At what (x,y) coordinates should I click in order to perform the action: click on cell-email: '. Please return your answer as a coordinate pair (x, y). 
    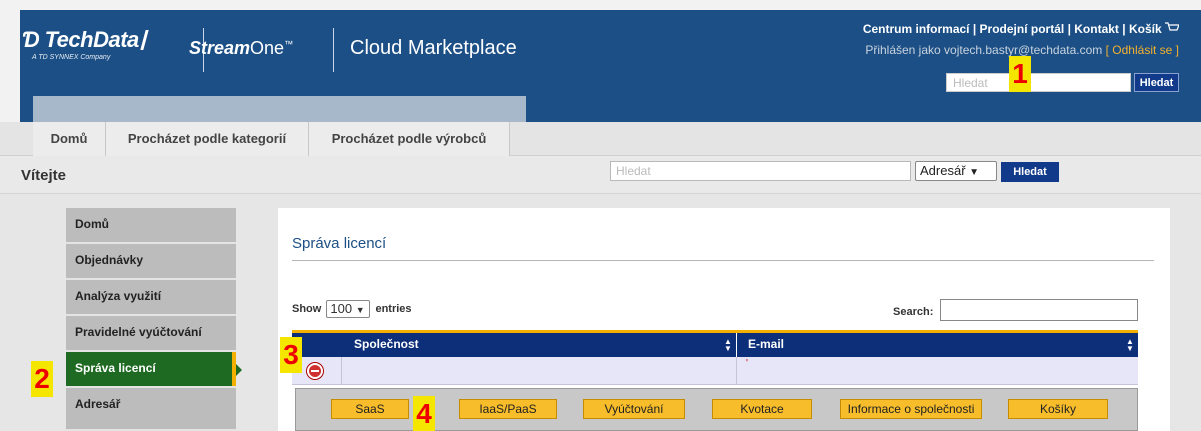
    Looking at the image, I should click on (747, 363).